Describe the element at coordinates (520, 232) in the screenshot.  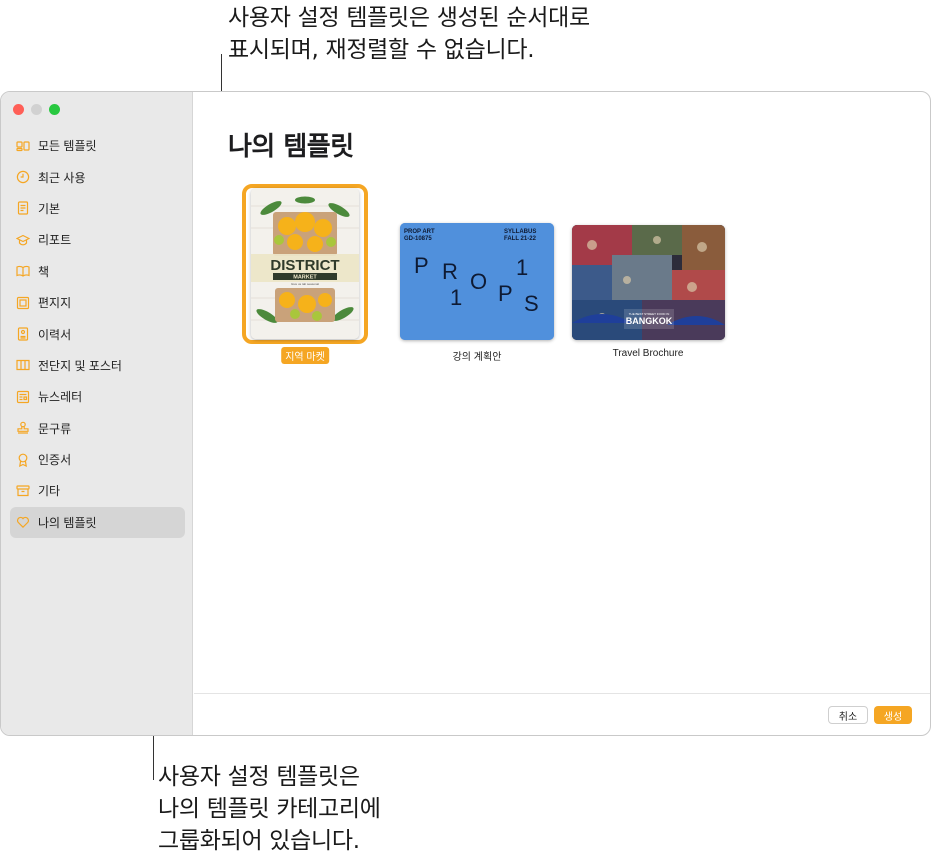
I see `syllabus-label-text: SYLLABUS` at that location.